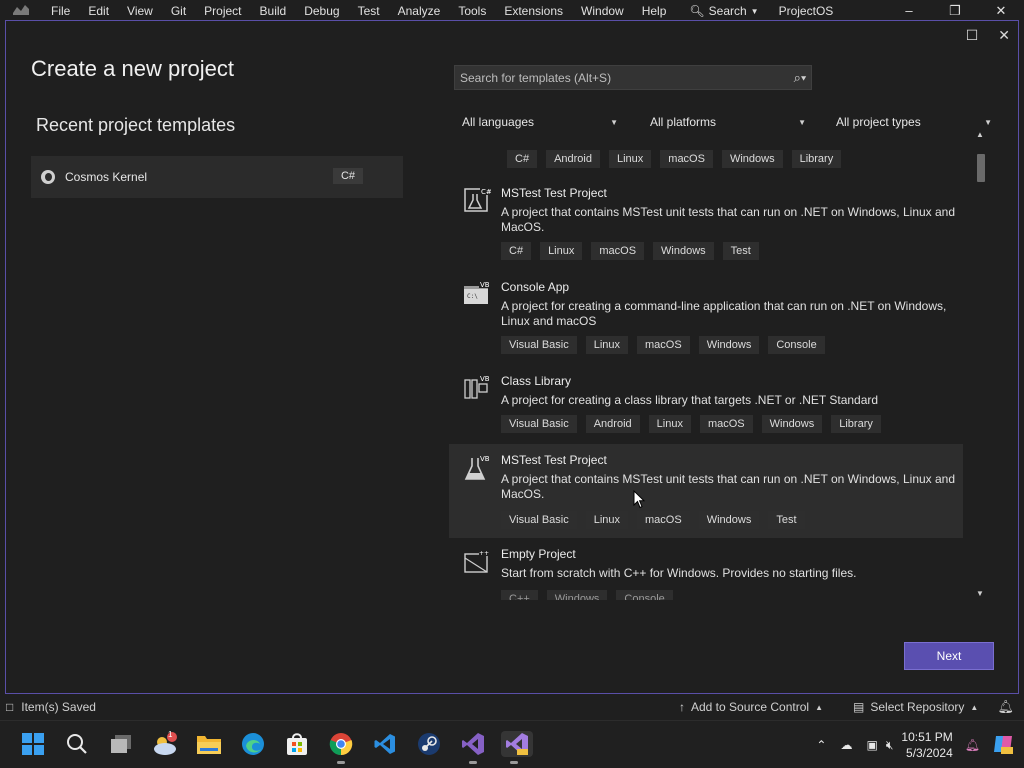 The image size is (1024, 768). Describe the element at coordinates (516, 251) in the screenshot. I see `tag: C#` at that location.